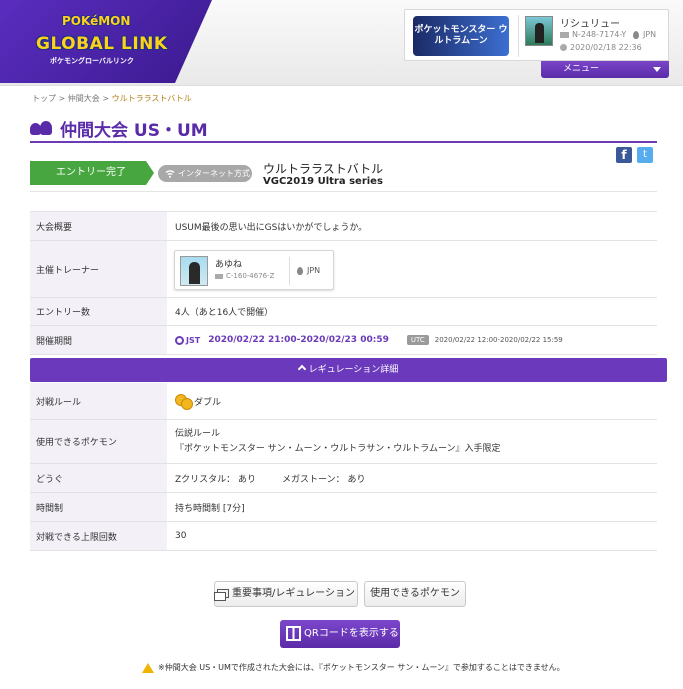 This screenshot has width=683, height=689. What do you see at coordinates (343, 401) in the screenshot?
I see `battle-rule-row: 対戦ルール ダブル` at bounding box center [343, 401].